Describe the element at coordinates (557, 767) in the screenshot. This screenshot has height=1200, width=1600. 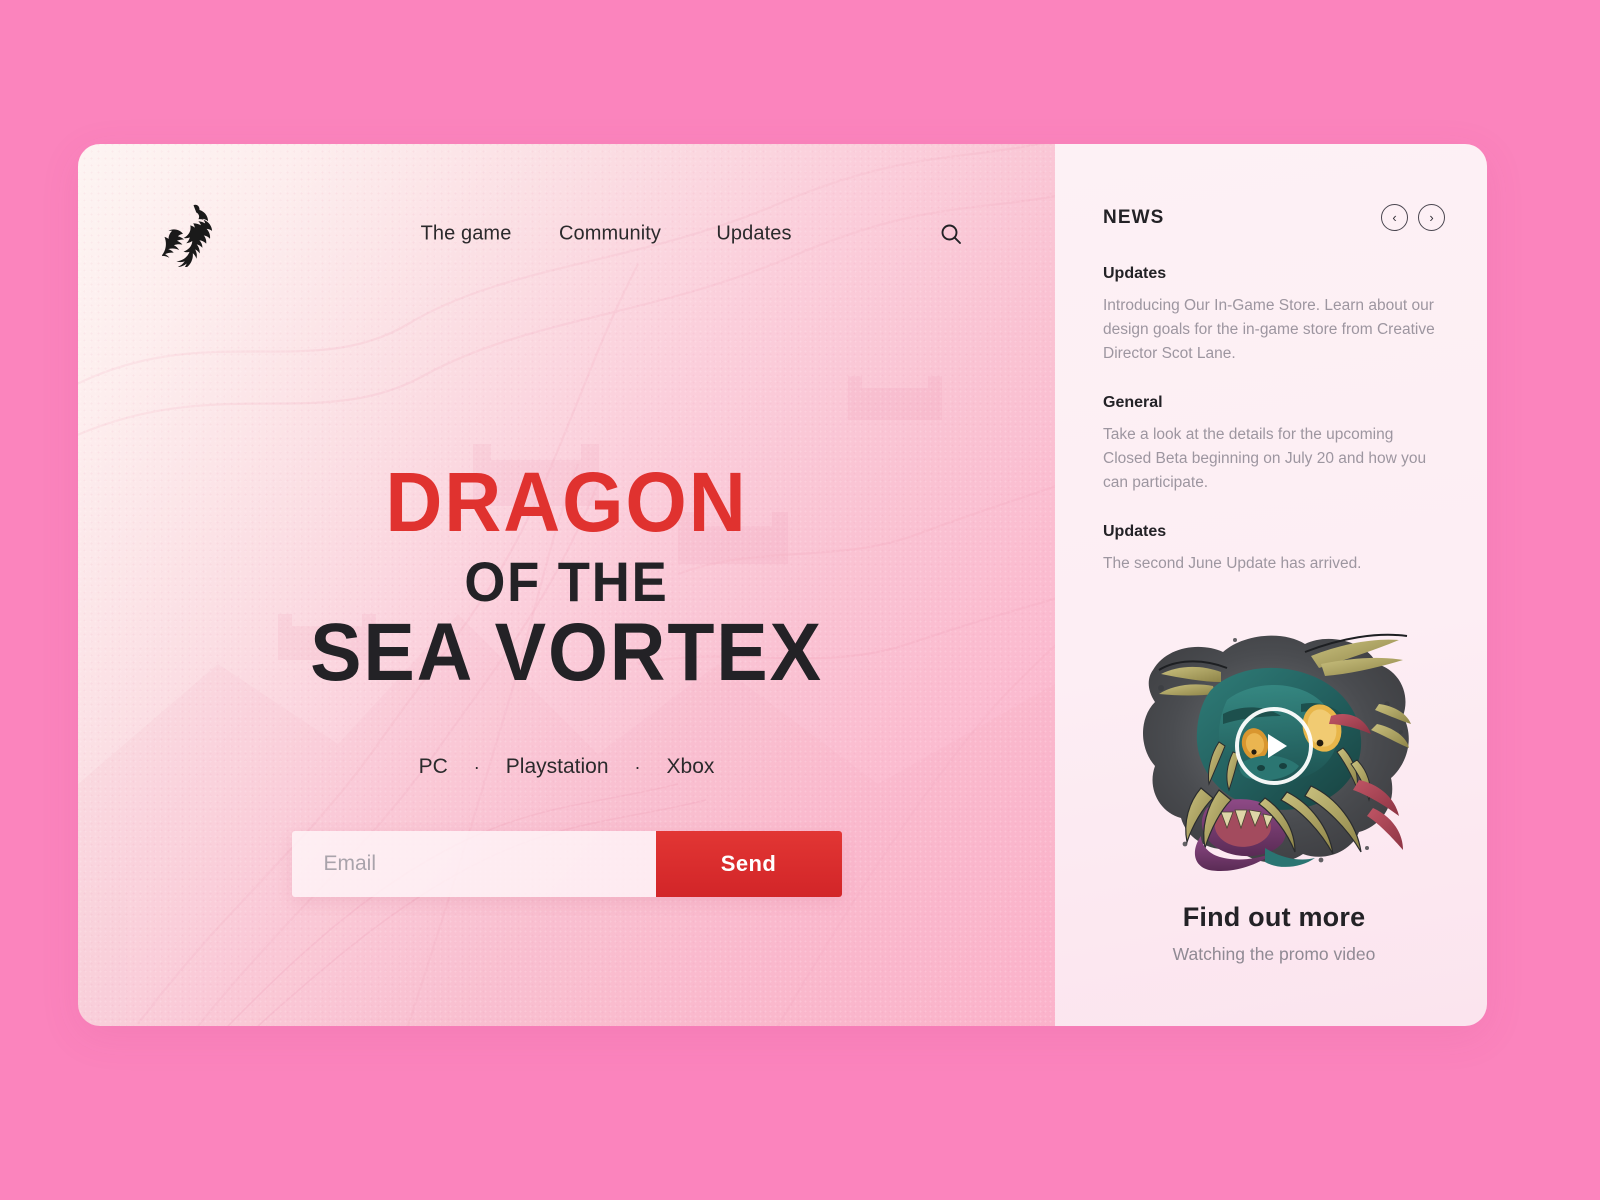
I see `platform-playstation: Playstation` at that location.